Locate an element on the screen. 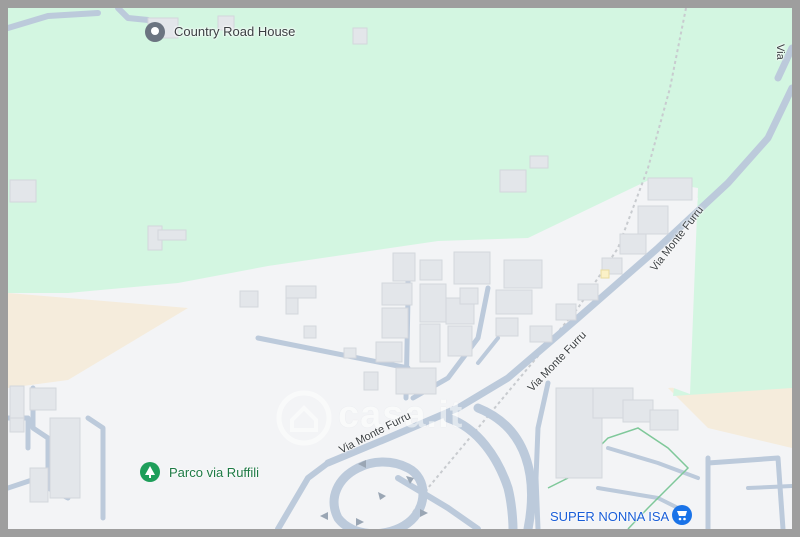 The width and height of the screenshot is (800, 537). tree-icon is located at coordinates (150, 472).